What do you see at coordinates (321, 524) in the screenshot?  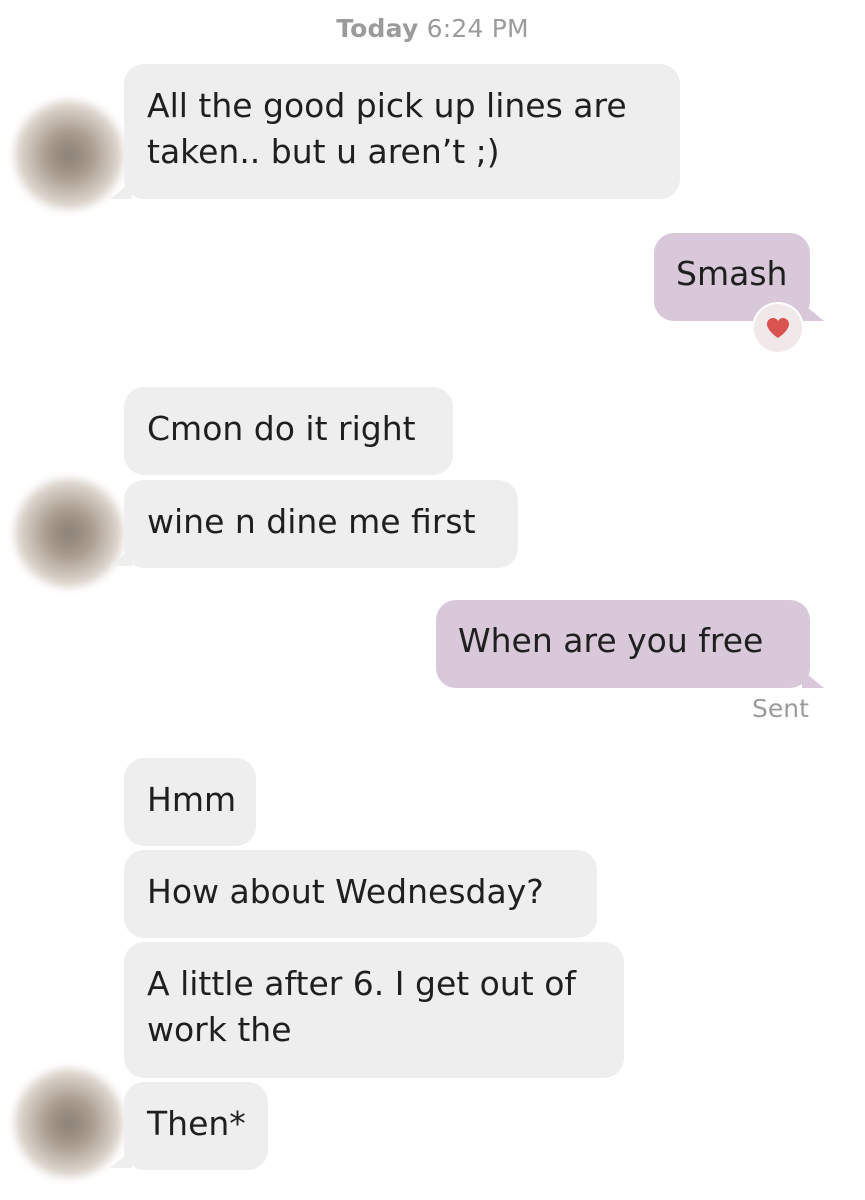 I see `message-bubble-incoming: wine n dine me first` at bounding box center [321, 524].